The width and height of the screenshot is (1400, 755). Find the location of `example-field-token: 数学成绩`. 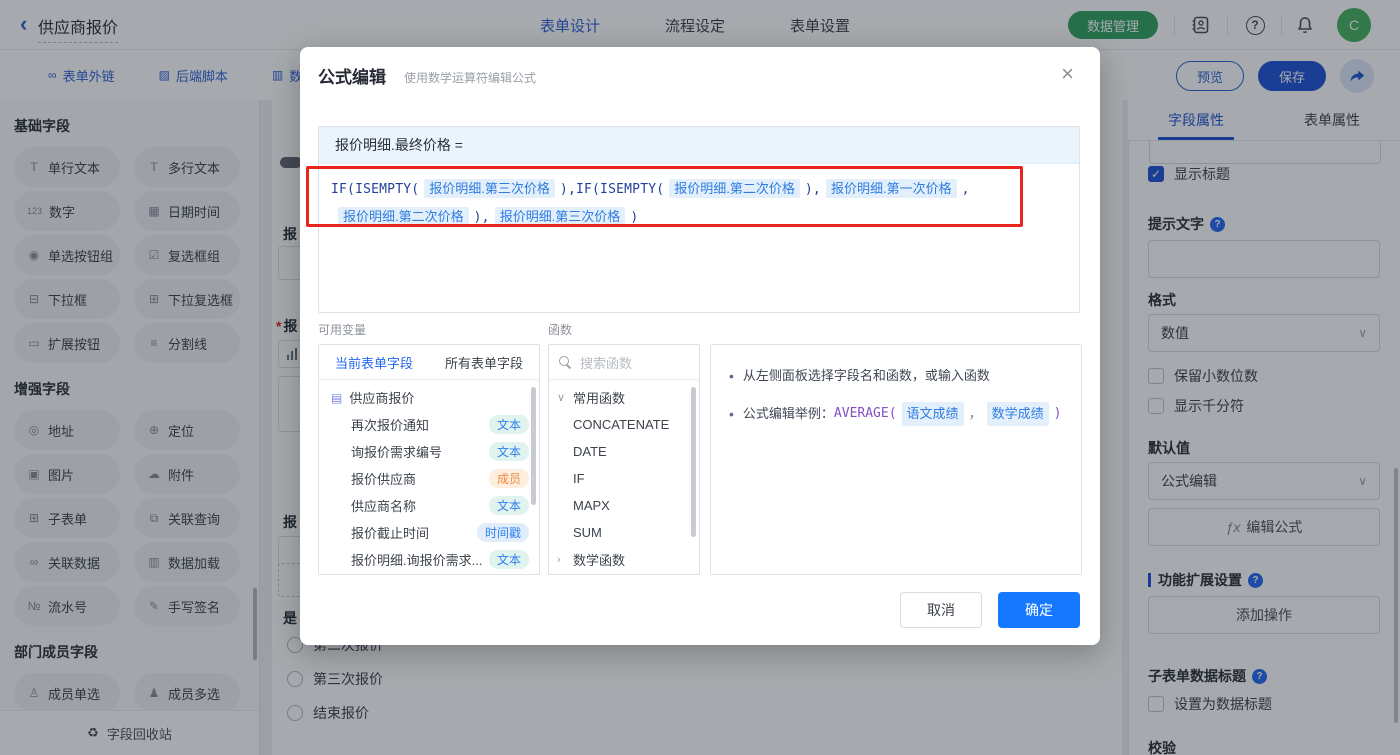

example-field-token: 数学成绩 is located at coordinates (1017, 414).